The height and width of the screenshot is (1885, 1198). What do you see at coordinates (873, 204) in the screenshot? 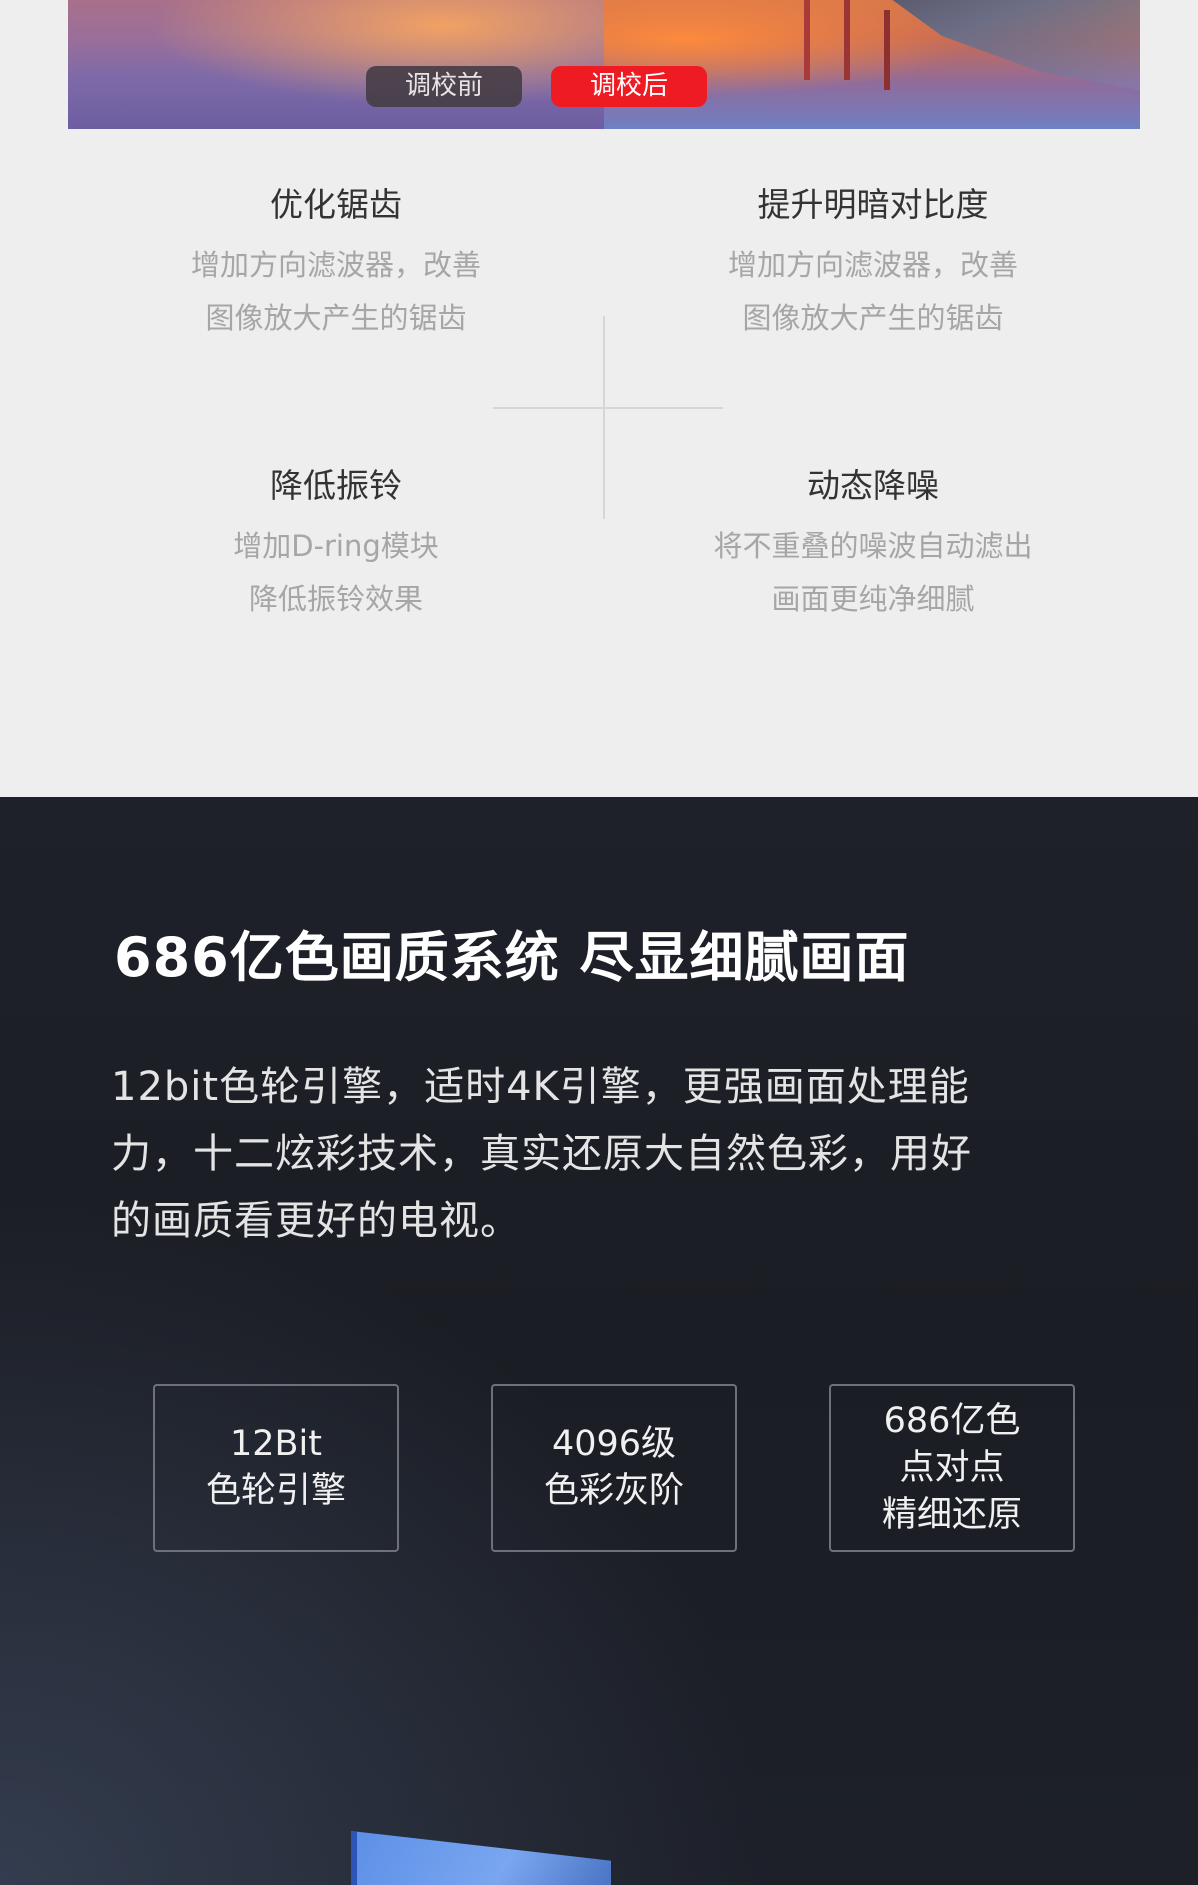
I see `feature-title: 提升明暗对比度` at bounding box center [873, 204].